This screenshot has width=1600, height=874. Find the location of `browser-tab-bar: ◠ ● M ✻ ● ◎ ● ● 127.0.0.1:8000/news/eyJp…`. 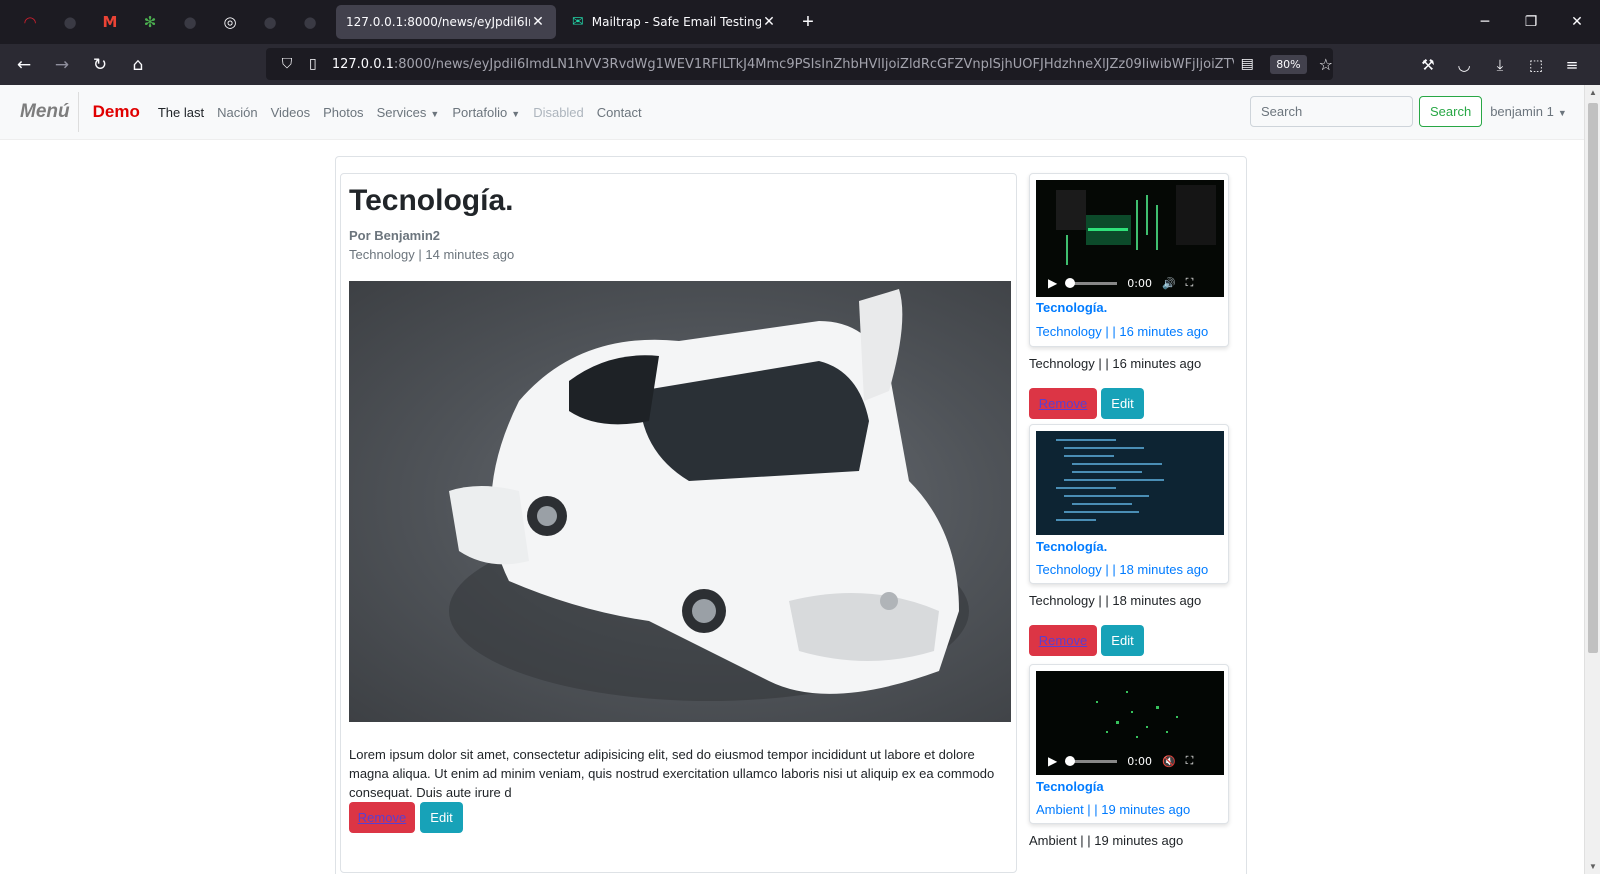

browser-tab-bar: ◠ ● M ✻ ● ◎ ● ● 127.0.0.1:8000/news/eyJp… is located at coordinates (800, 22).